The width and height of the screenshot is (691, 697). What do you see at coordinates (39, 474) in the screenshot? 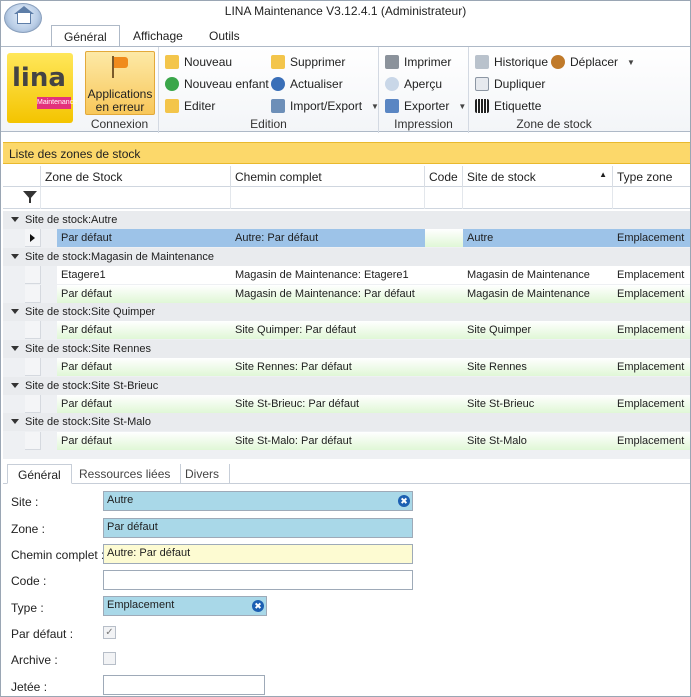
I see `tab-detail-general: Général` at bounding box center [39, 474].